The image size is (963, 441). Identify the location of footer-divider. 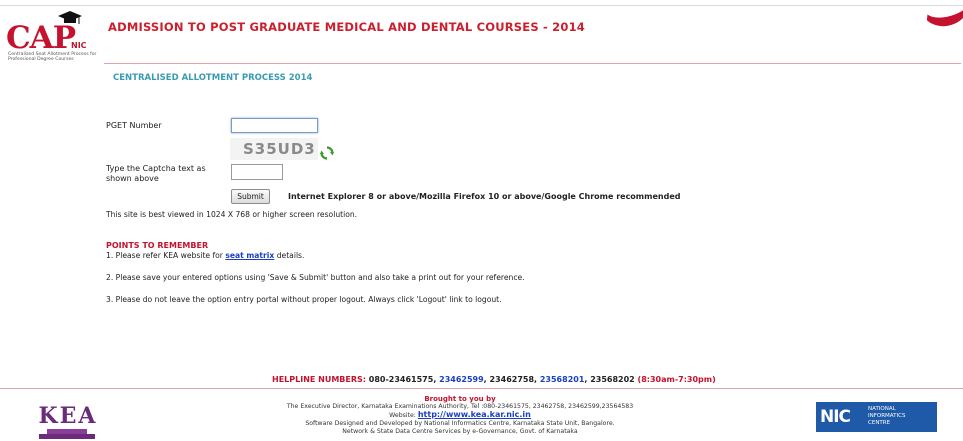
(481, 388).